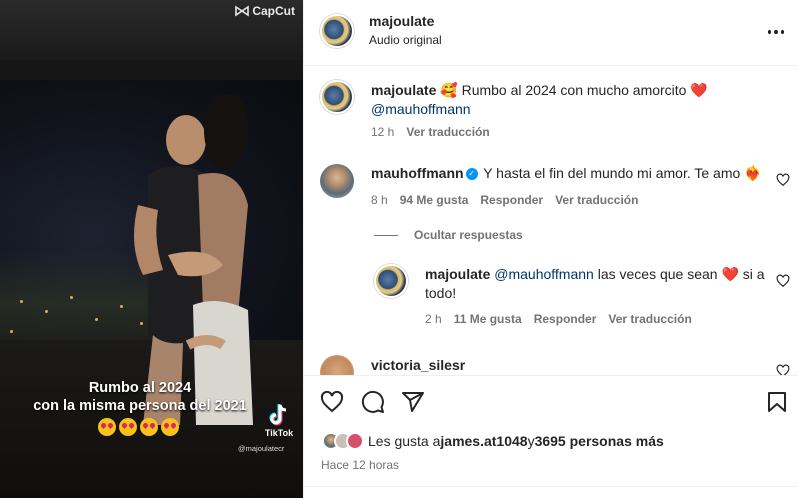 Image resolution: width=798 pixels, height=498 pixels. Describe the element at coordinates (140, 388) in the screenshot. I see `video-caption-line1: Rumbo al 2024` at that location.